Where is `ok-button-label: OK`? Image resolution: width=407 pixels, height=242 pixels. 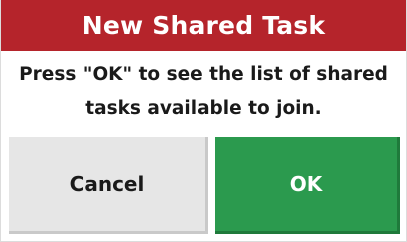
ok-button-label: OK is located at coordinates (306, 184).